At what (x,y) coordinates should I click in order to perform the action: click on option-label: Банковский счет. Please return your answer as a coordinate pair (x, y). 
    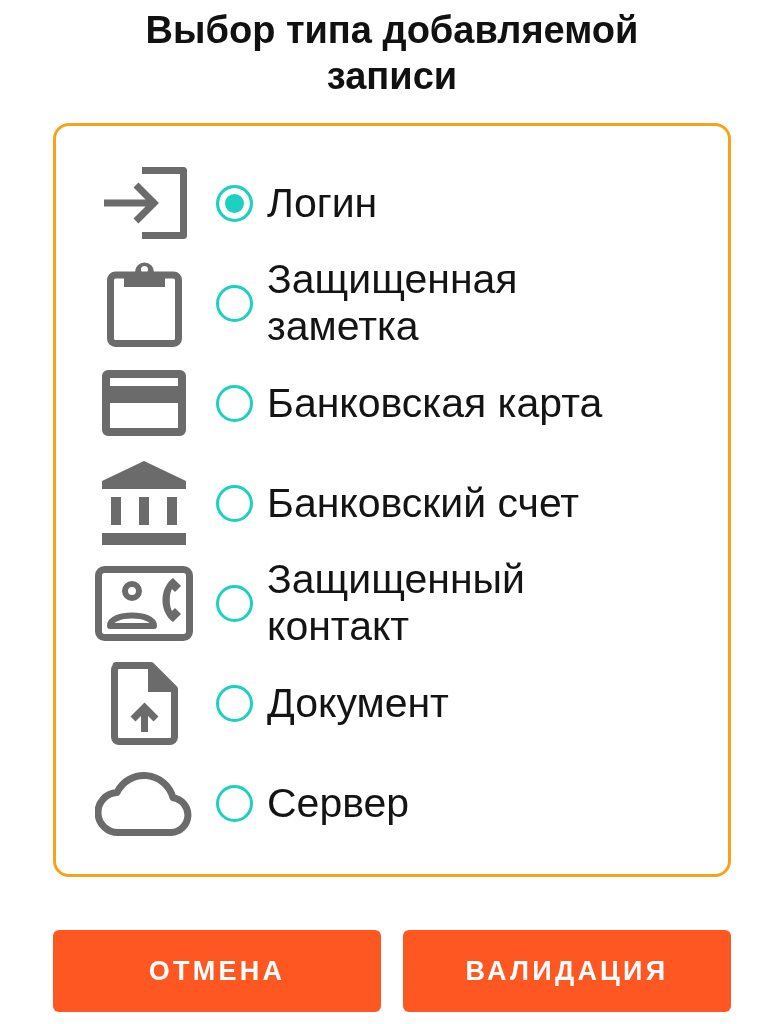
    Looking at the image, I should click on (423, 503).